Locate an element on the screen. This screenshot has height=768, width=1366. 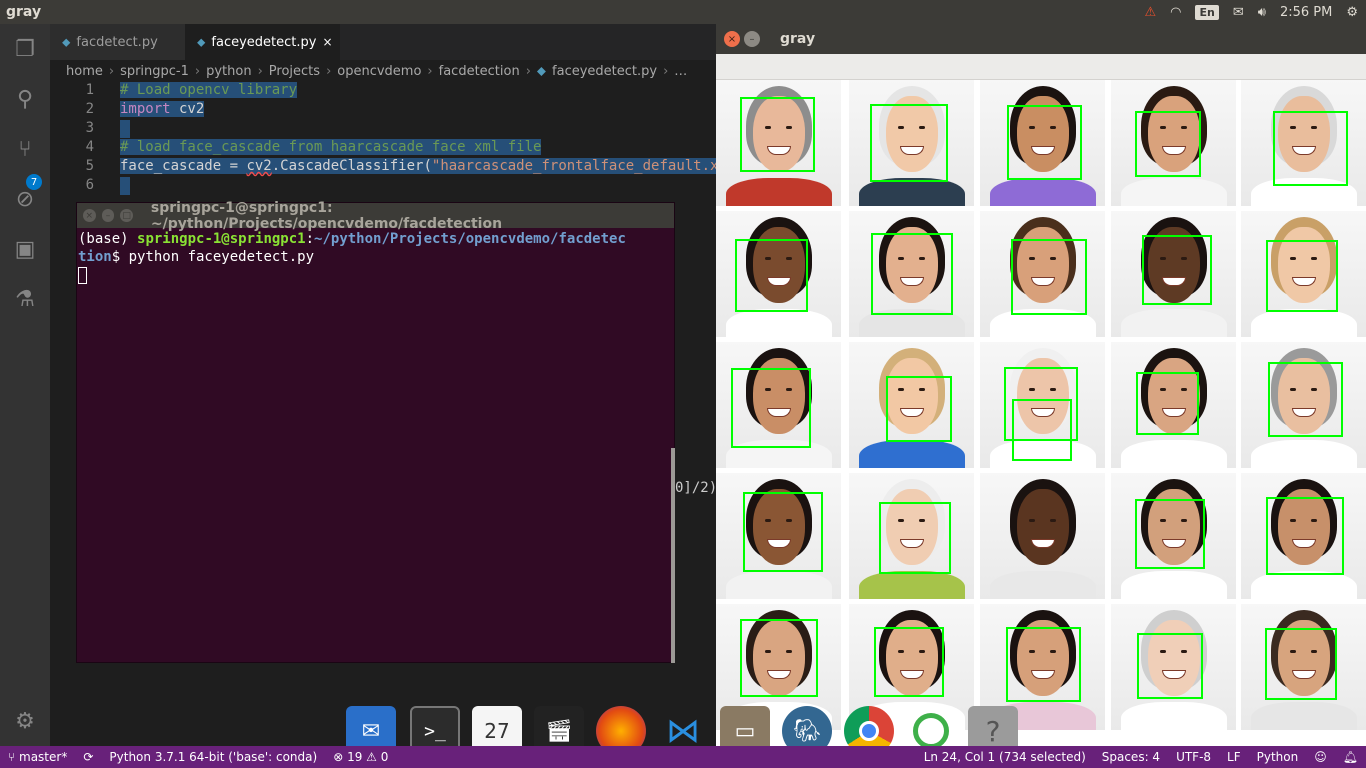
editor-overflow-text: 0]/2) is located at coordinates (696, 488).